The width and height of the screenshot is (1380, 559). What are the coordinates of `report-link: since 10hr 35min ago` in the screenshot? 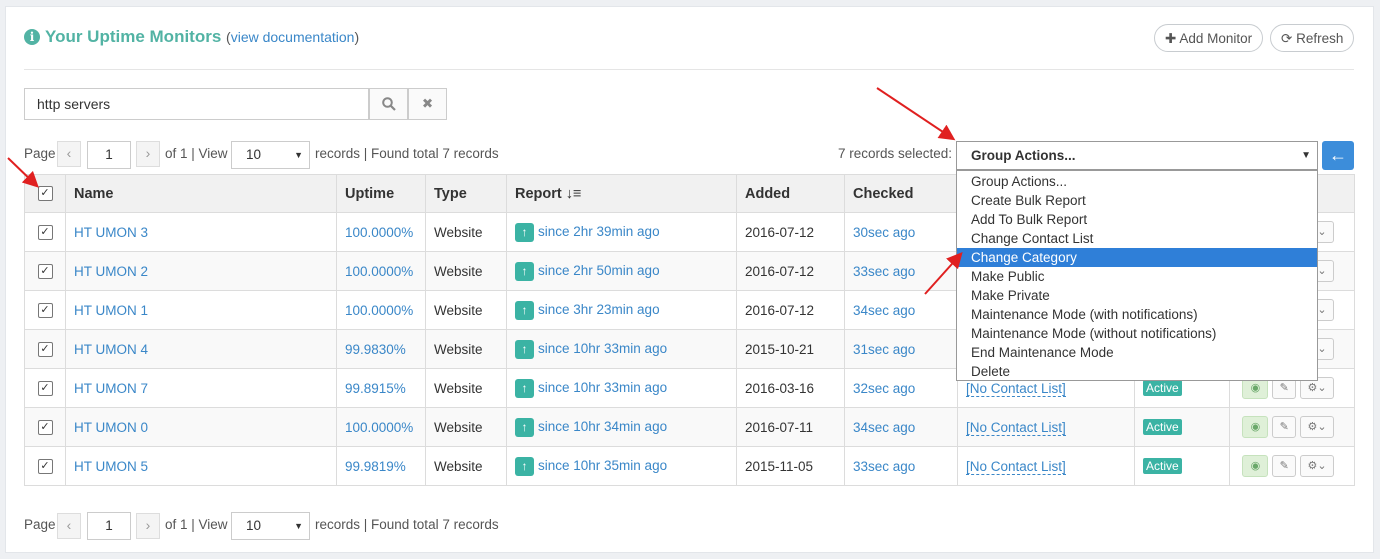 It's located at (602, 465).